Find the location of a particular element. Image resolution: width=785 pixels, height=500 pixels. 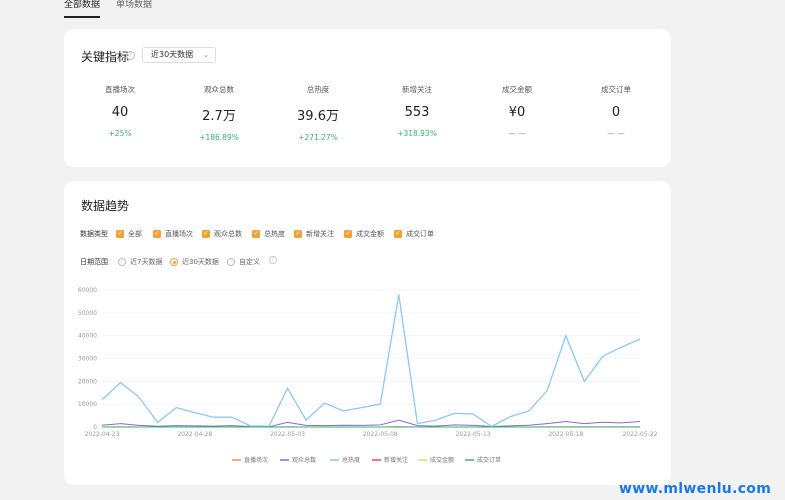

x-tick-label: 2022-04-23 is located at coordinates (102, 434).